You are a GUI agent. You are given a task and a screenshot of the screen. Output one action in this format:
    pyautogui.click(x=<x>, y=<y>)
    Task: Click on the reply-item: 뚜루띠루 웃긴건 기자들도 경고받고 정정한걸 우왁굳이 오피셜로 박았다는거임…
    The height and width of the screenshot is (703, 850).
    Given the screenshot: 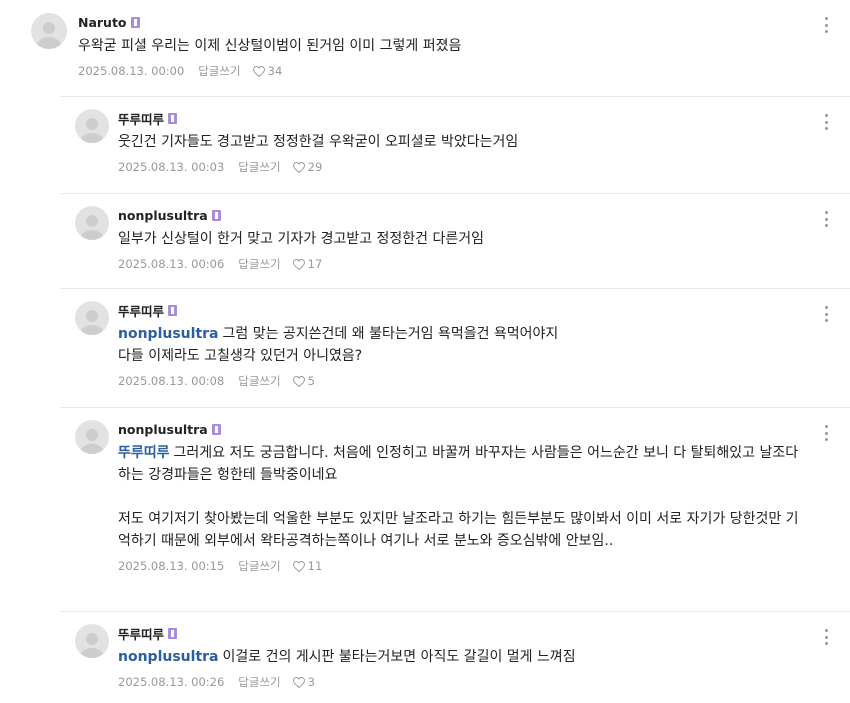 What is the action you would take?
    pyautogui.click(x=455, y=141)
    